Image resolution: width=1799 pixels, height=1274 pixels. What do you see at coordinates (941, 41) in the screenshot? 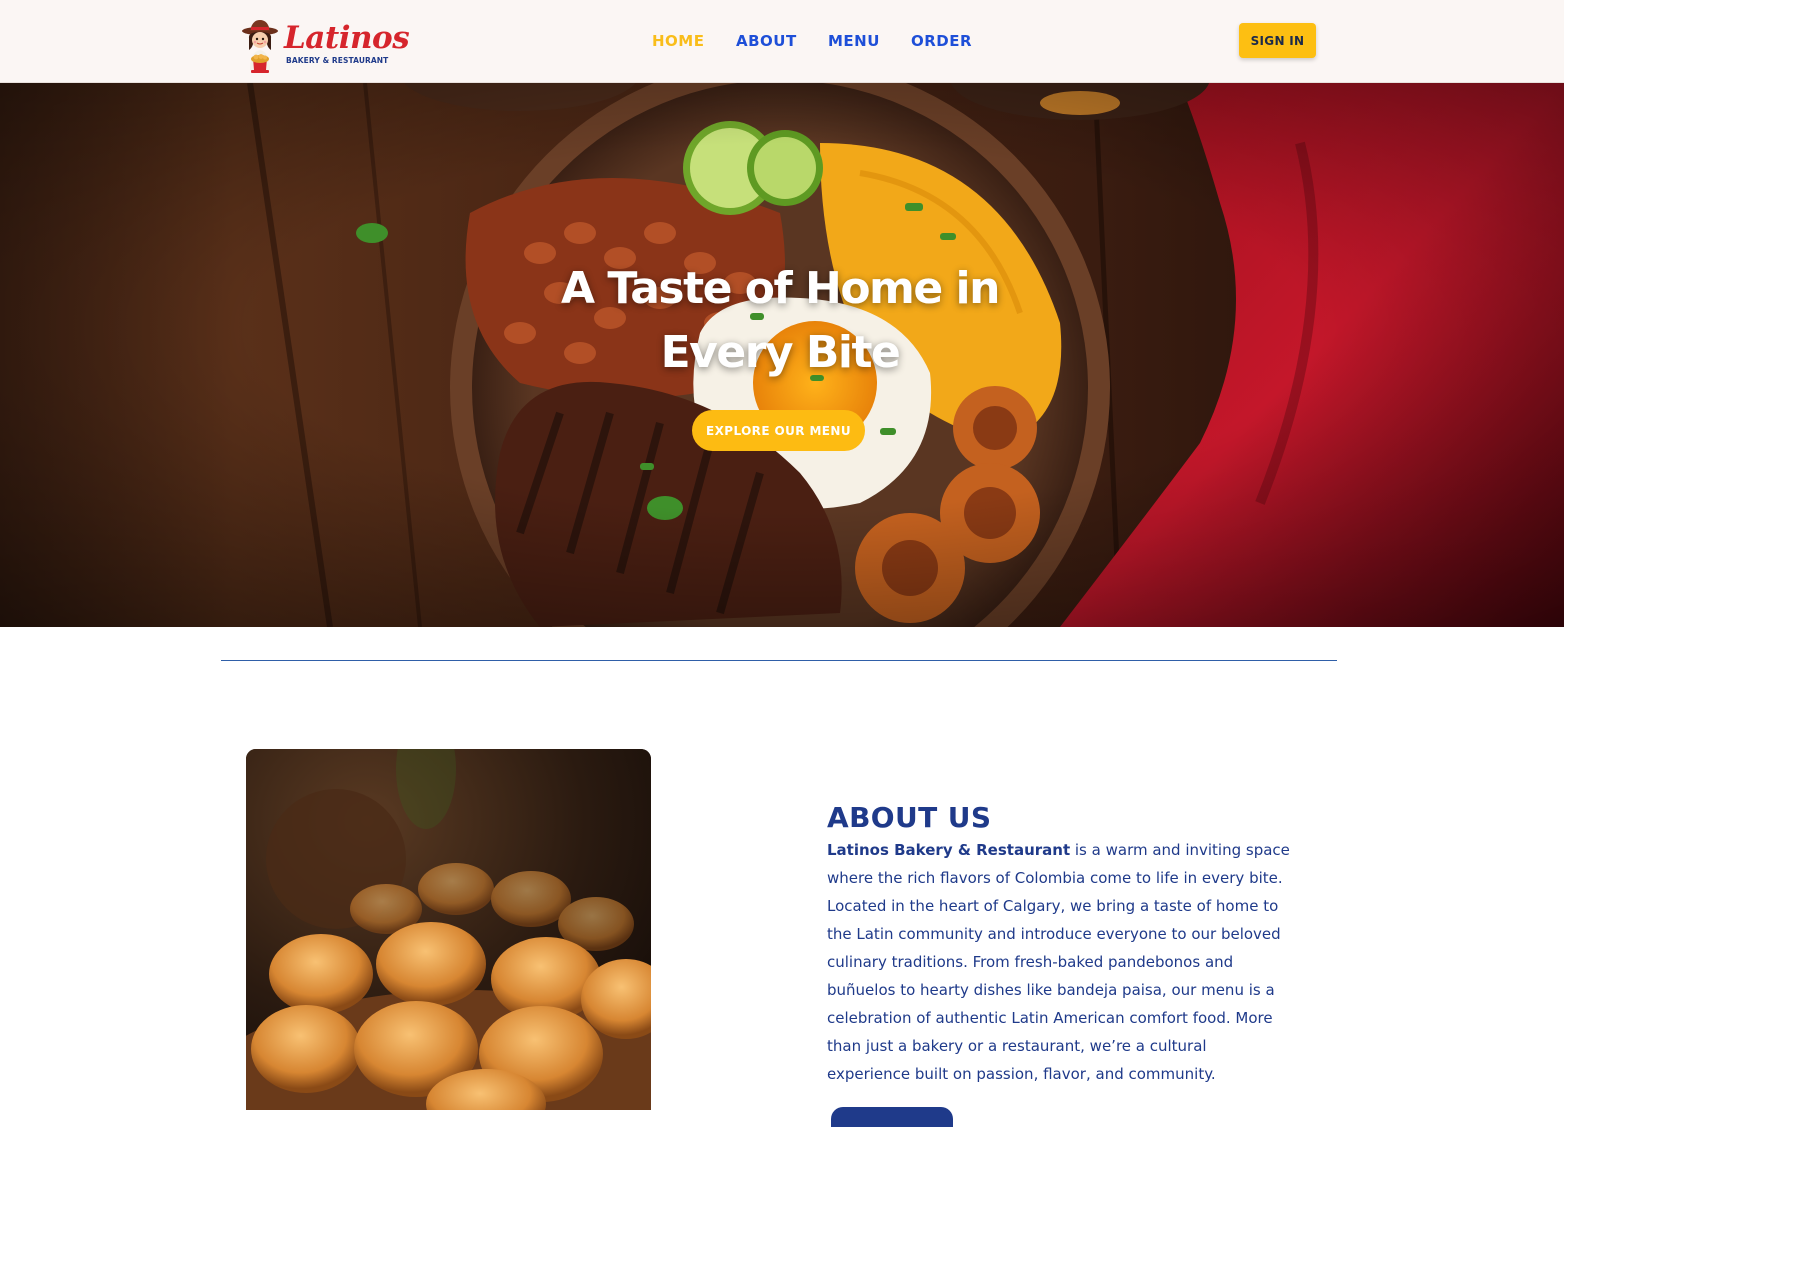
I see `nav-order: ORDER` at bounding box center [941, 41].